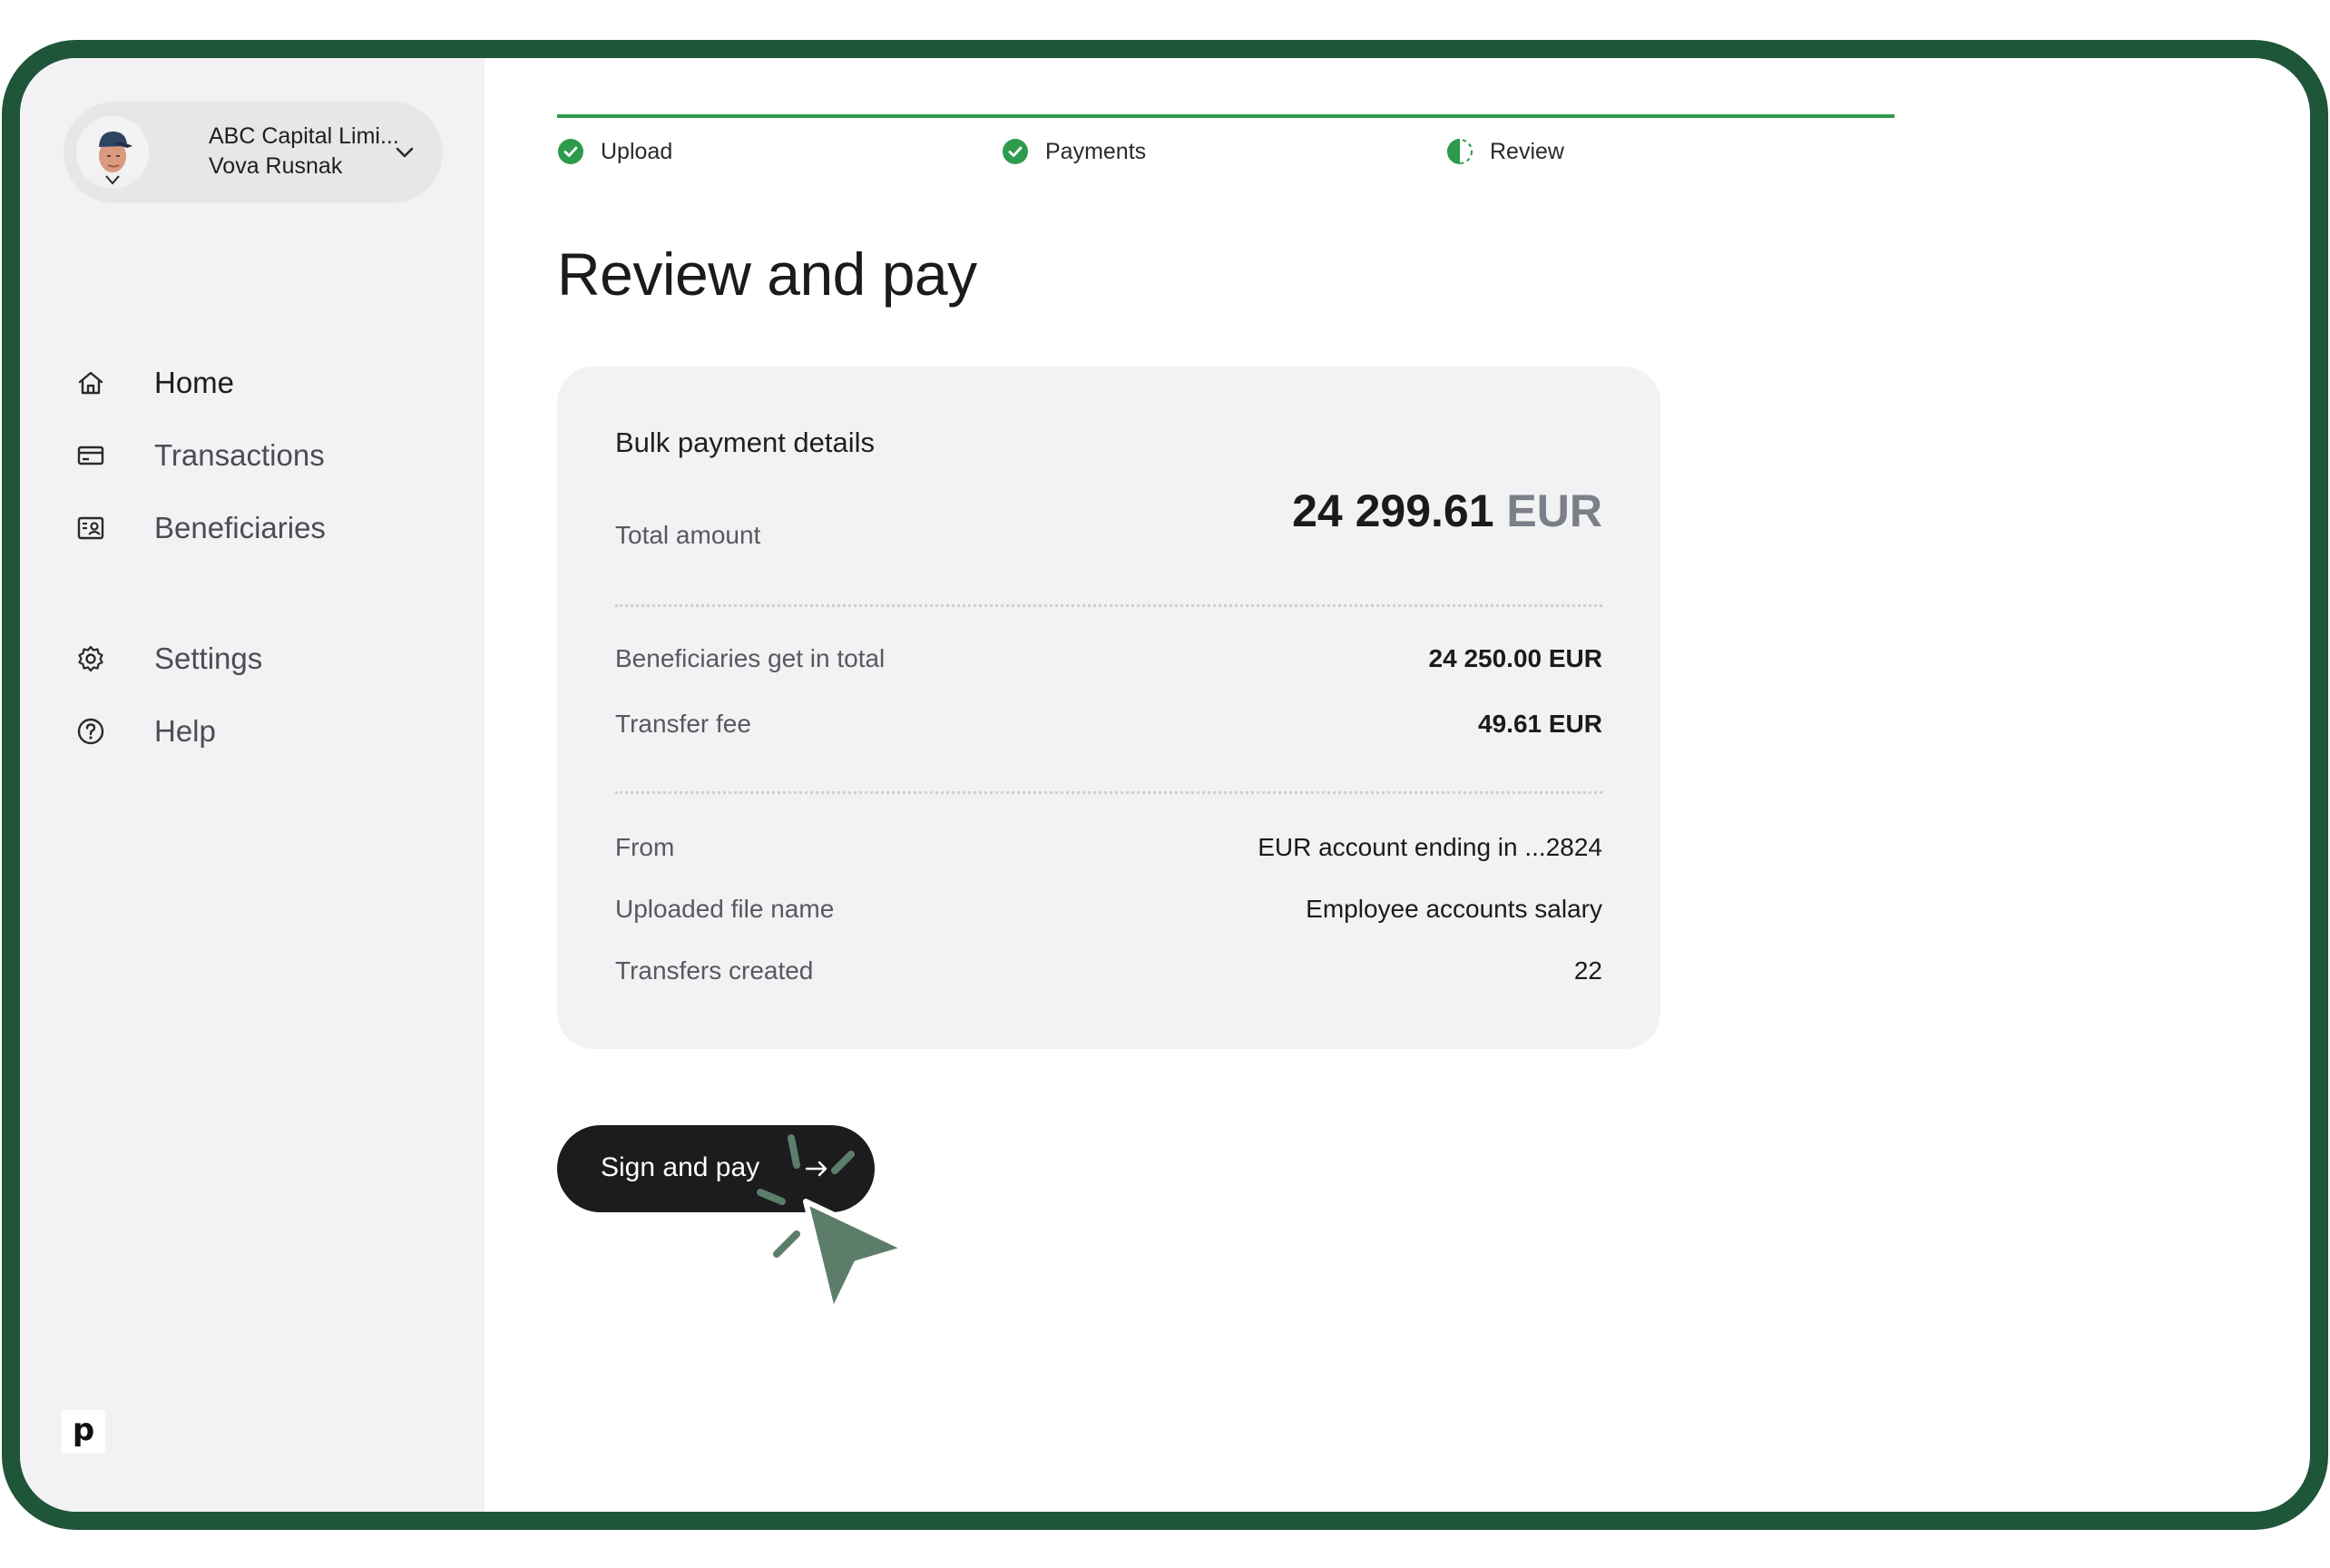 The width and height of the screenshot is (2330, 1568). What do you see at coordinates (276, 166) in the screenshot?
I see `account-user-name: Vova Rusnak` at bounding box center [276, 166].